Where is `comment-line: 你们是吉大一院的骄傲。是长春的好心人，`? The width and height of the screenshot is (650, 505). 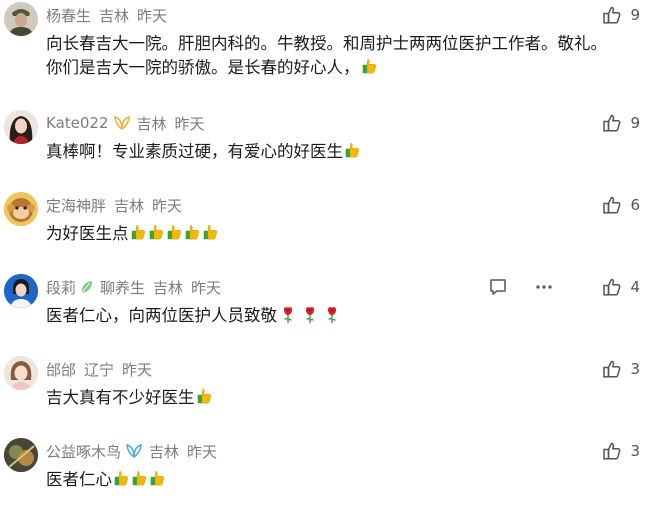 comment-line: 你们是吉大一院的骄傲。是长春的好心人， is located at coordinates (331, 68).